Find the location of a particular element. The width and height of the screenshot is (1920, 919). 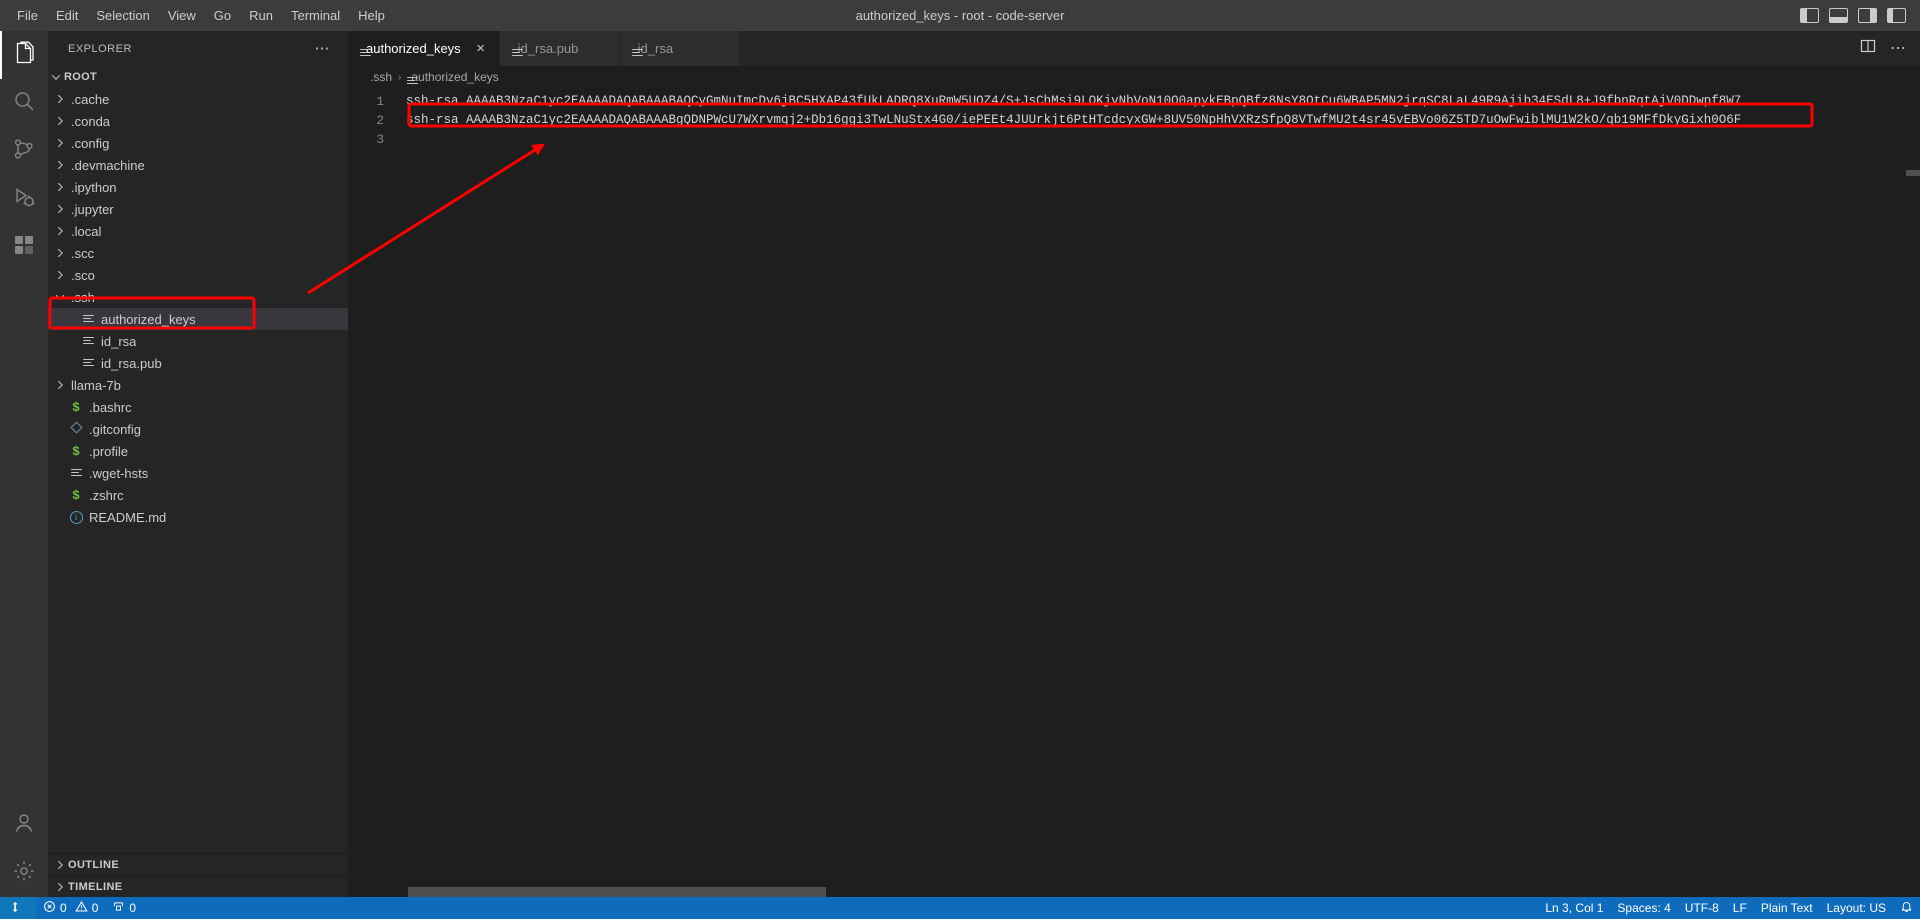

tree-item-conda: .conda is located at coordinates (198, 121).